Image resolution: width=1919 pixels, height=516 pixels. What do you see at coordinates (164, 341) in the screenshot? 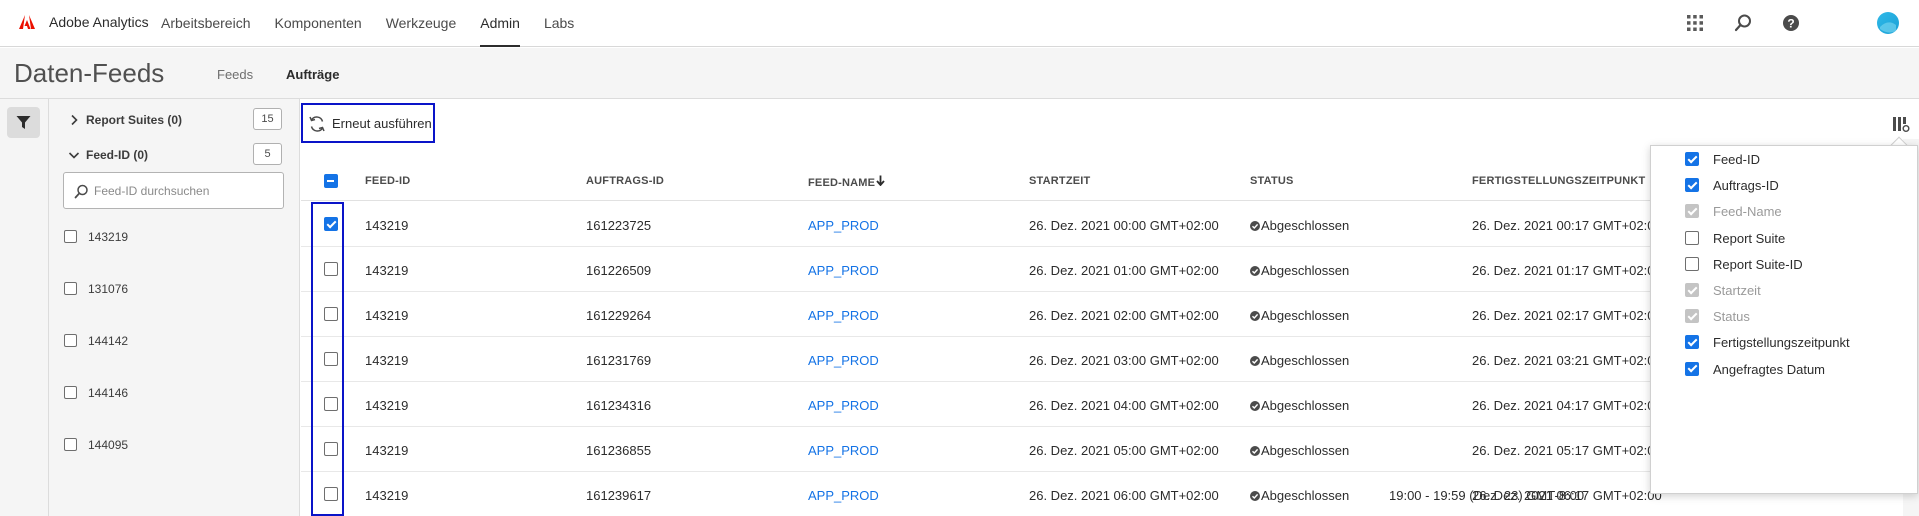
I see `filter-item-feed-id: 144142` at bounding box center [164, 341].